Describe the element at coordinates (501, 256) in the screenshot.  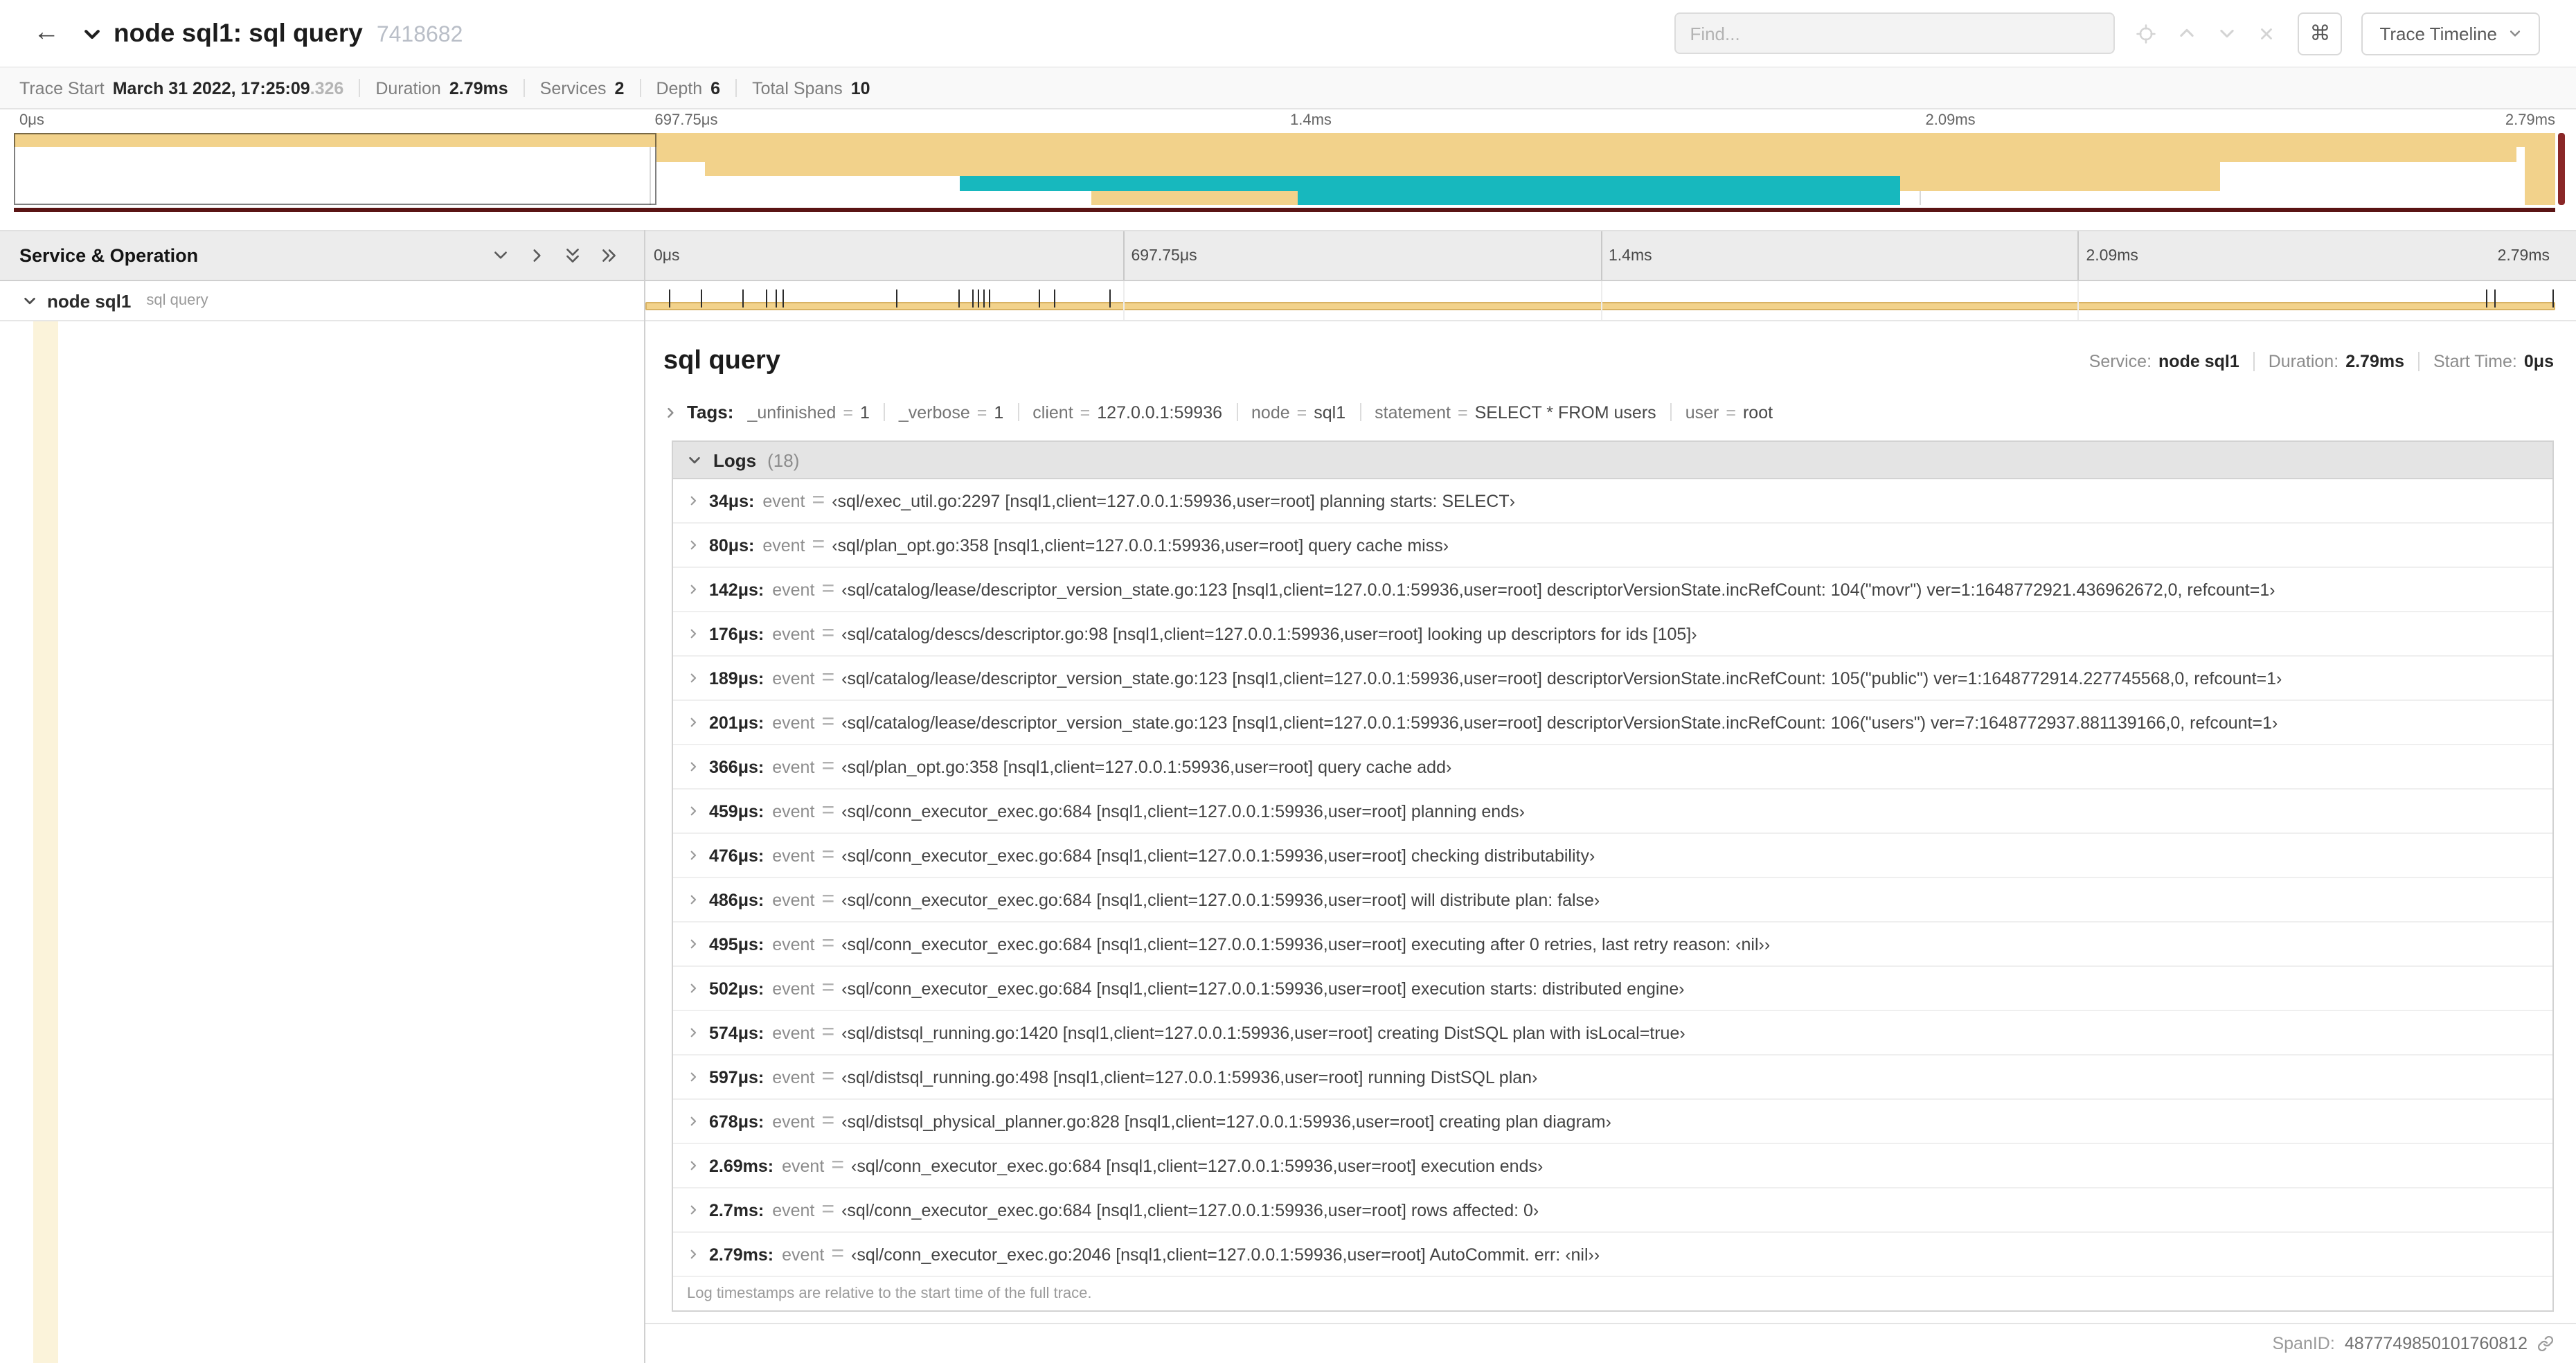
I see `collapse-one-button` at that location.